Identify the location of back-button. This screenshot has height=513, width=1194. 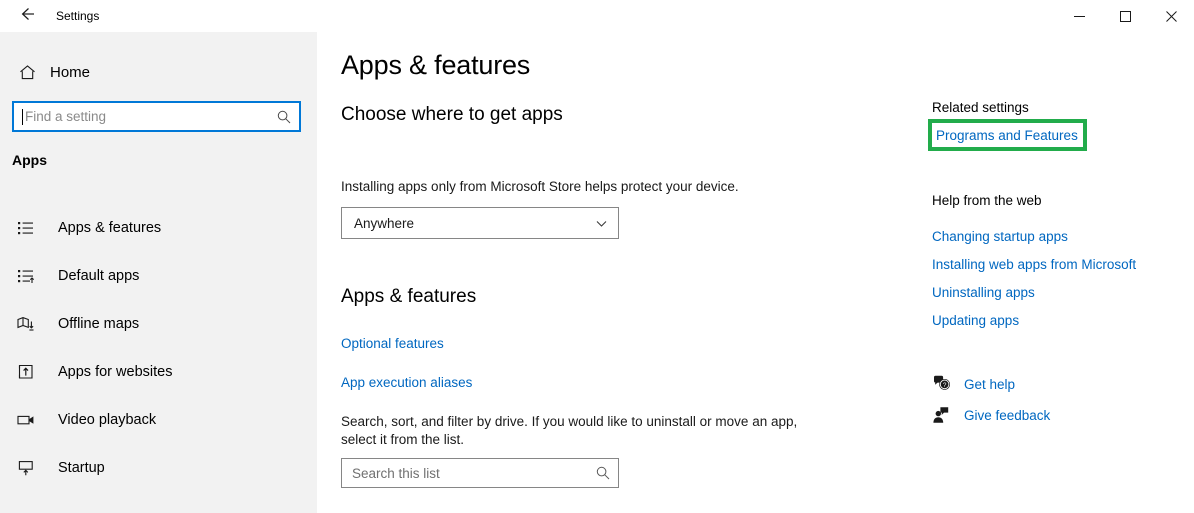
(28, 16).